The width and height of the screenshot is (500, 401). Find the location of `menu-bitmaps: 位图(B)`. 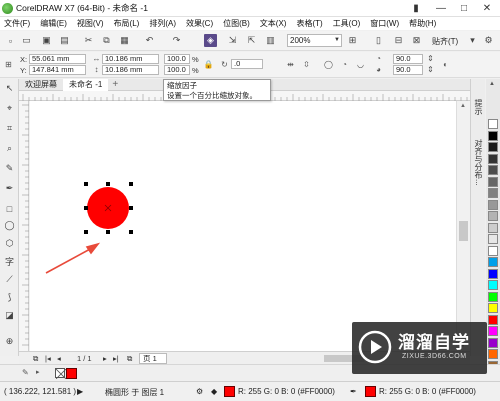

menu-bitmaps: 位图(B) is located at coordinates (237, 23).